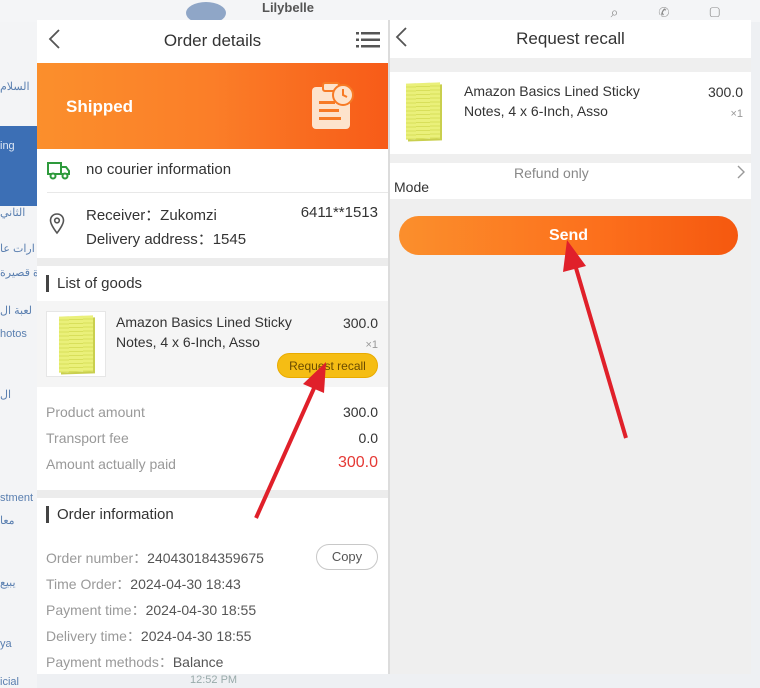  Describe the element at coordinates (212, 106) in the screenshot. I see `shipped-status-banner: Shipped` at that location.